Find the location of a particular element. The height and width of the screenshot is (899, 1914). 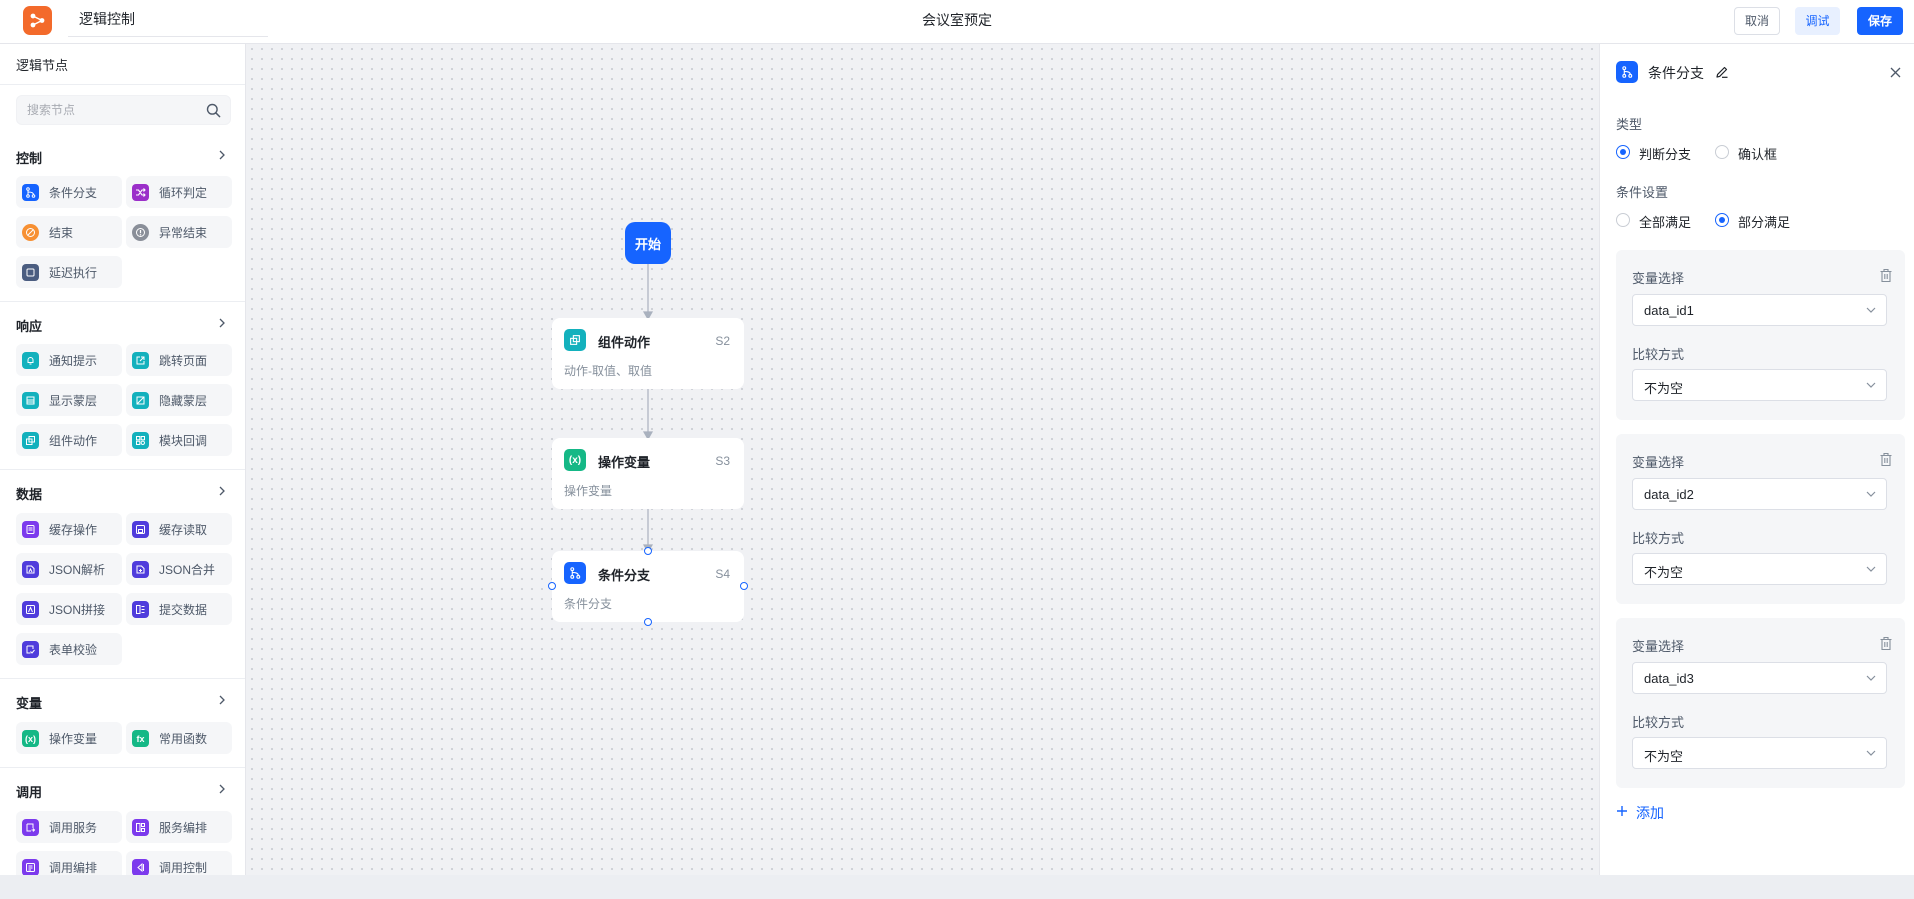

connection-handle-right is located at coordinates (744, 586).